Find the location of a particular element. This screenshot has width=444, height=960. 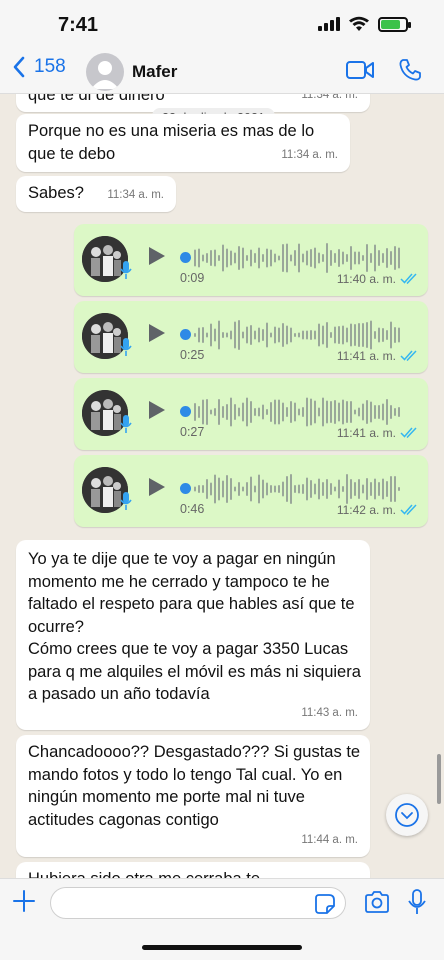

sticker-icon is located at coordinates (325, 904).